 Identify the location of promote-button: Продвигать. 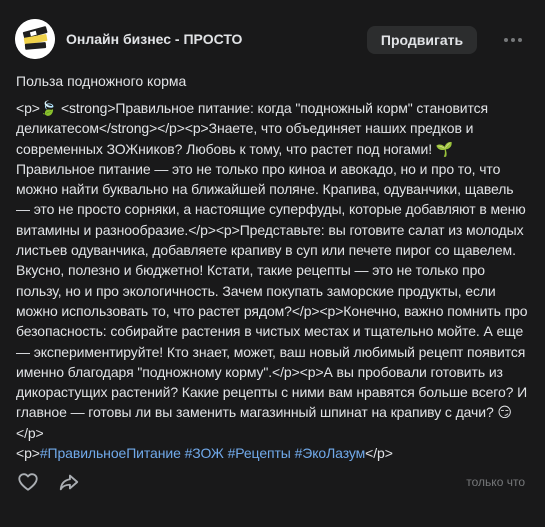
(422, 40).